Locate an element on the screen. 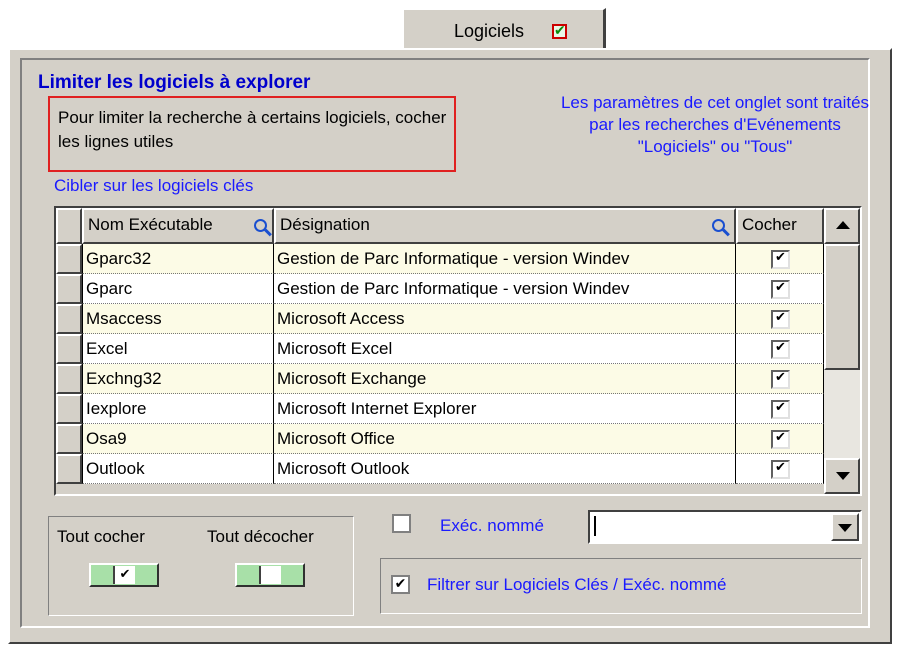 The image size is (902, 652). uncheck-all-icon is located at coordinates (270, 575).